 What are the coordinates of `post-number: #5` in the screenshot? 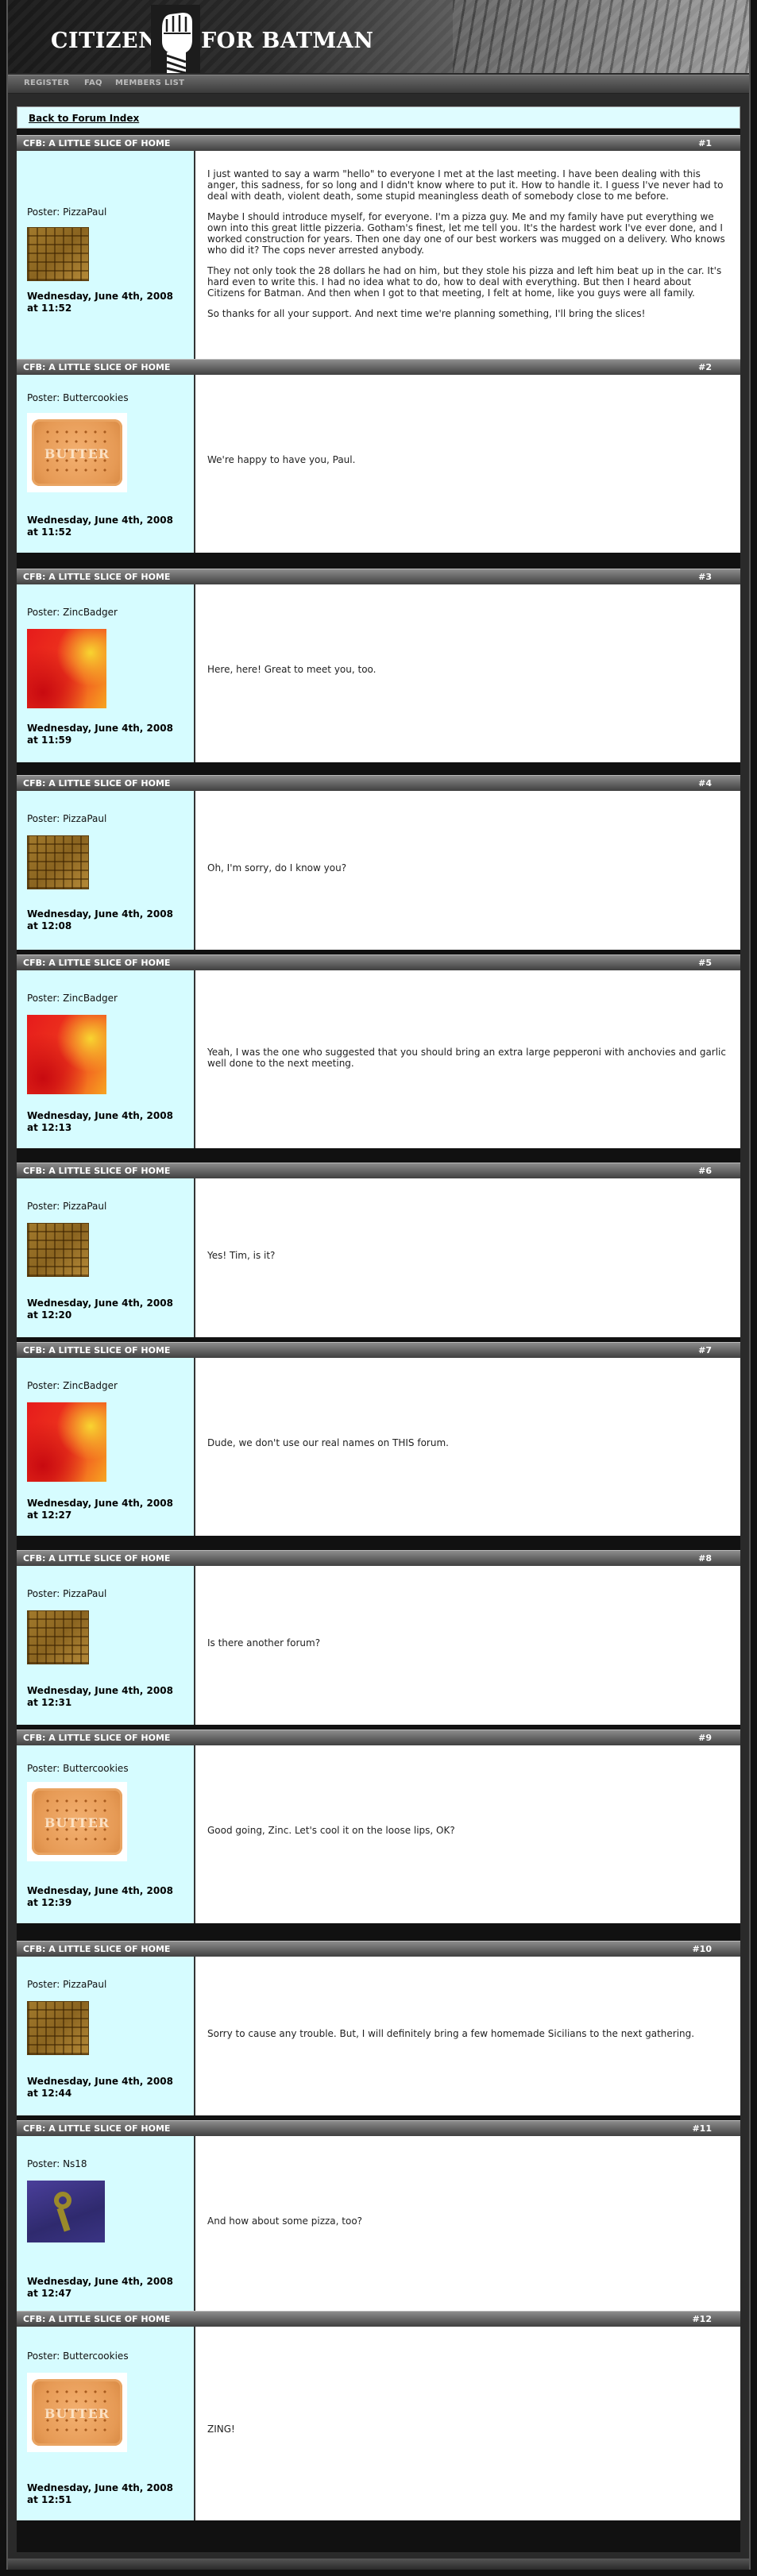 It's located at (705, 963).